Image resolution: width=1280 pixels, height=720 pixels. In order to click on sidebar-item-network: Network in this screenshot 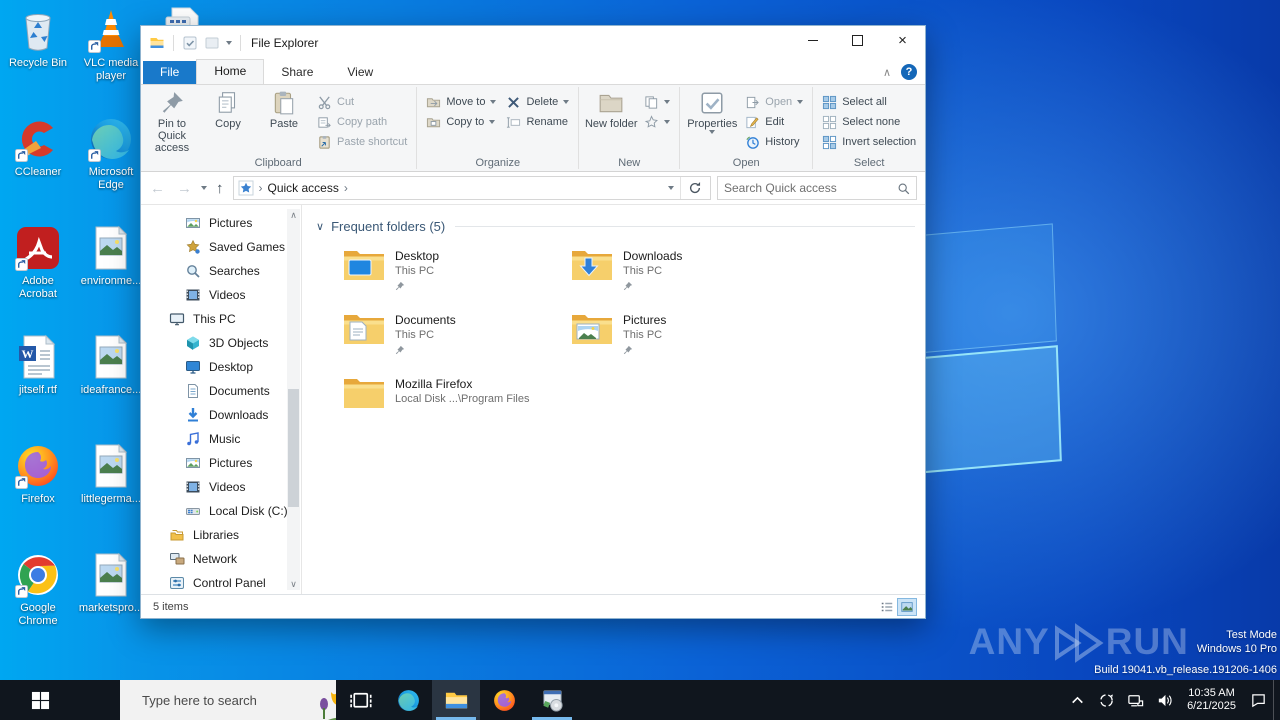, I will do `click(221, 559)`.